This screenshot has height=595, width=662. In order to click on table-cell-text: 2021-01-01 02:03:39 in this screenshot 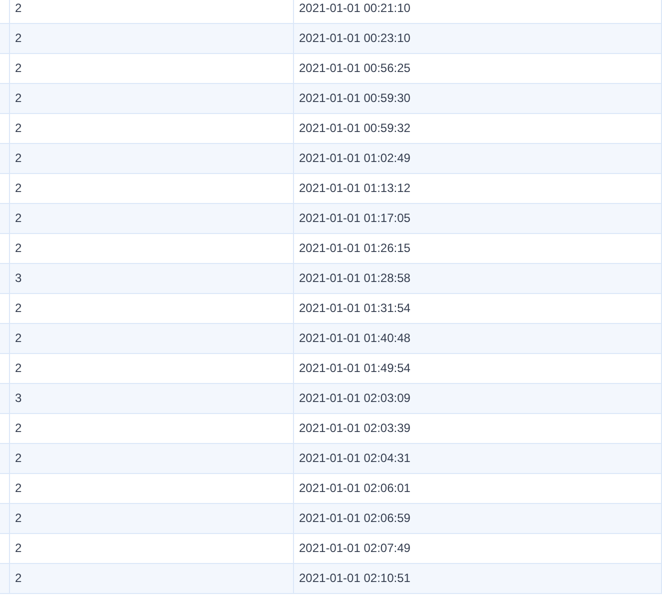, I will do `click(355, 428)`.